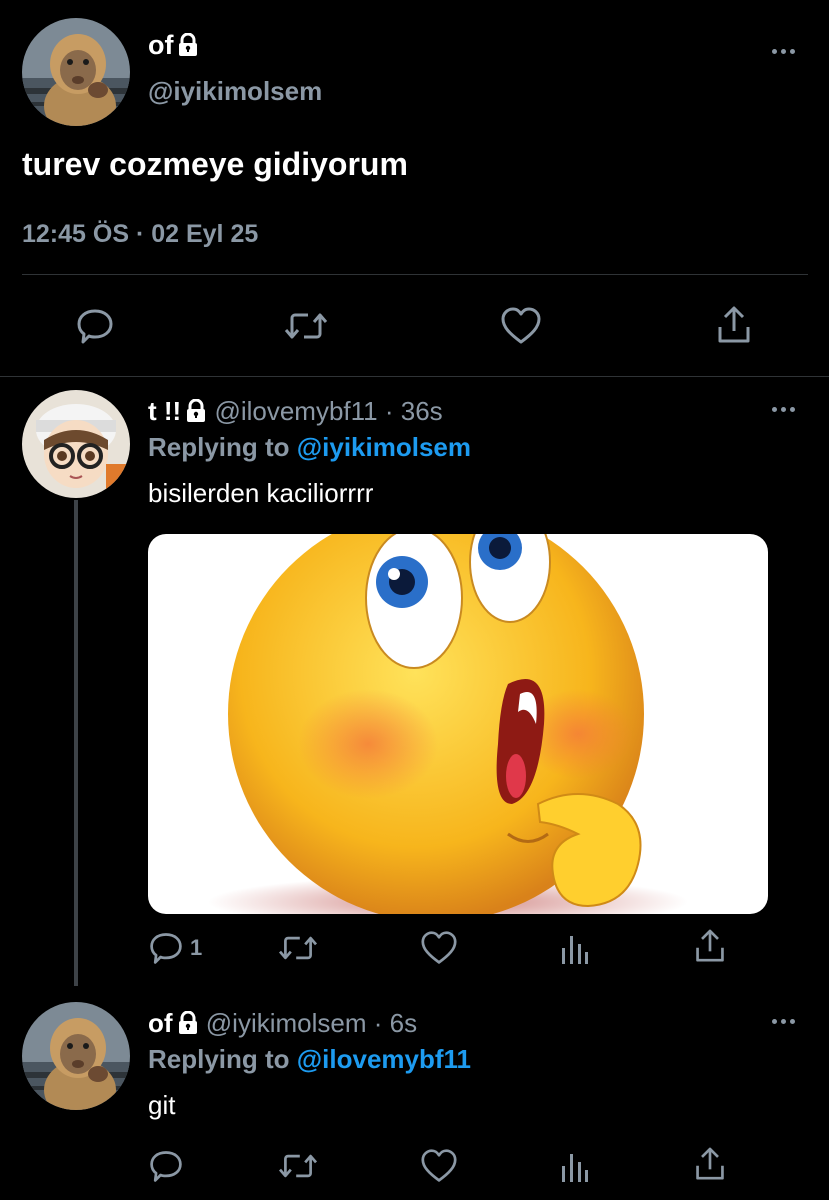 This screenshot has height=1200, width=829. I want to click on replying-to-link: @iyikimolsem, so click(384, 447).